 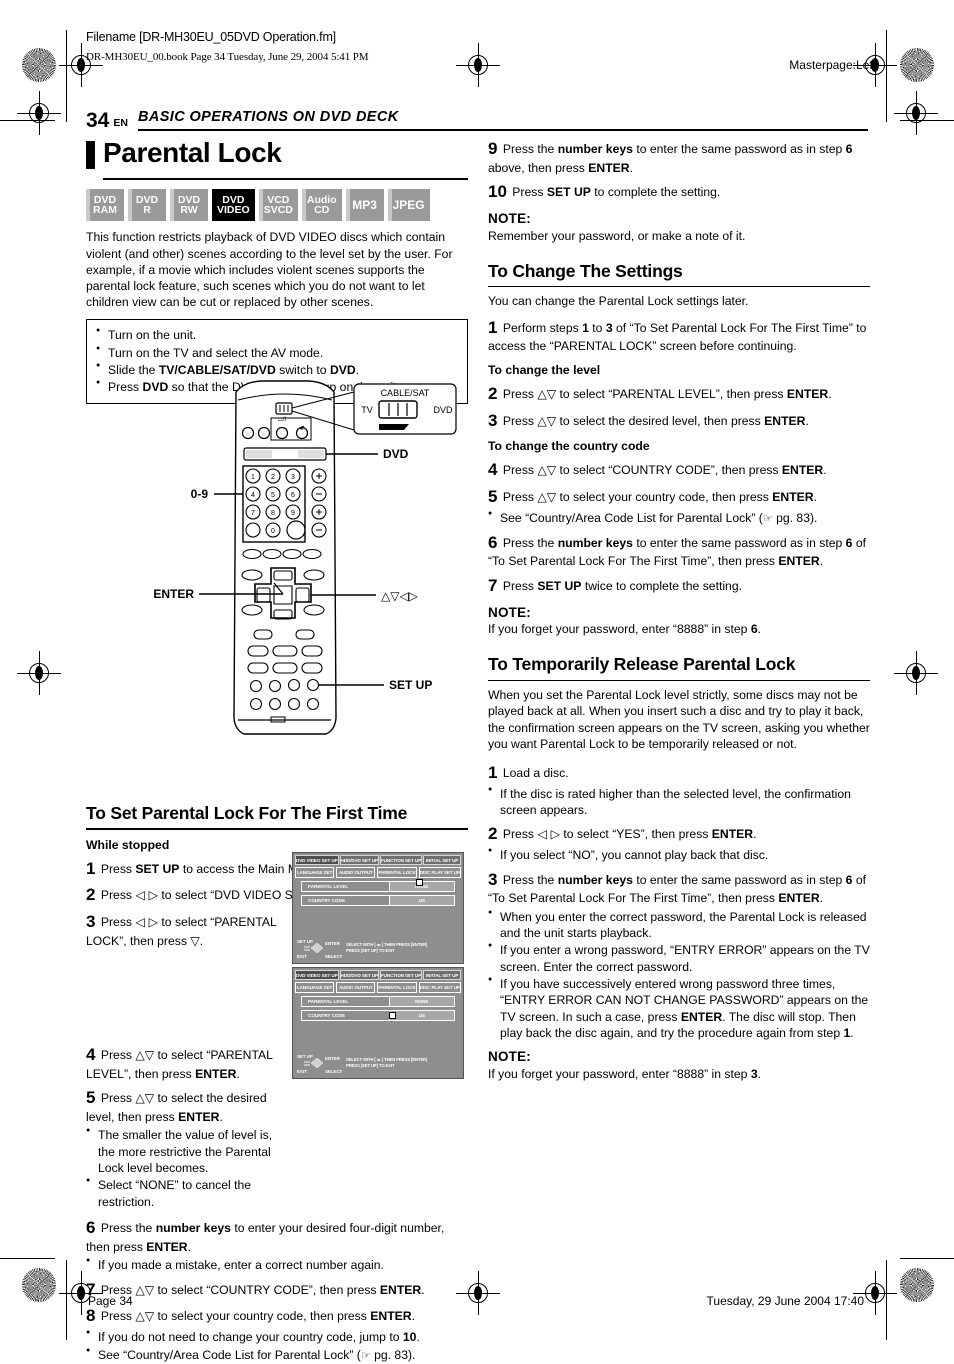 I want to click on badge-dvd-r: DVD R, so click(x=147, y=205).